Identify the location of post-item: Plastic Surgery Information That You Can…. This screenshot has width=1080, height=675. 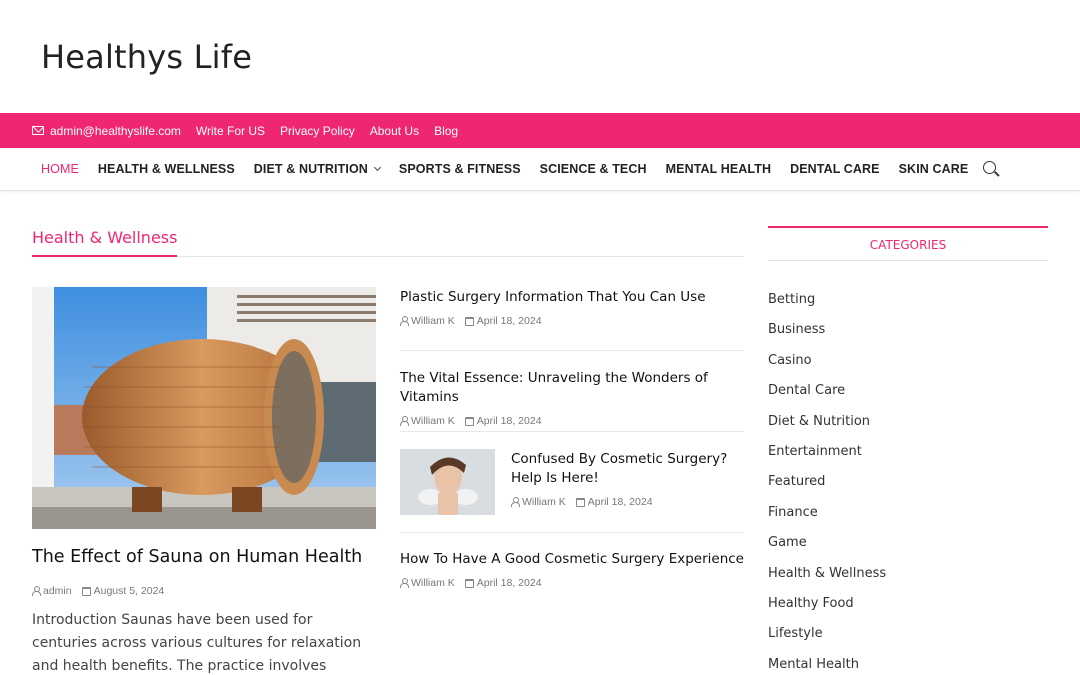
(572, 307).